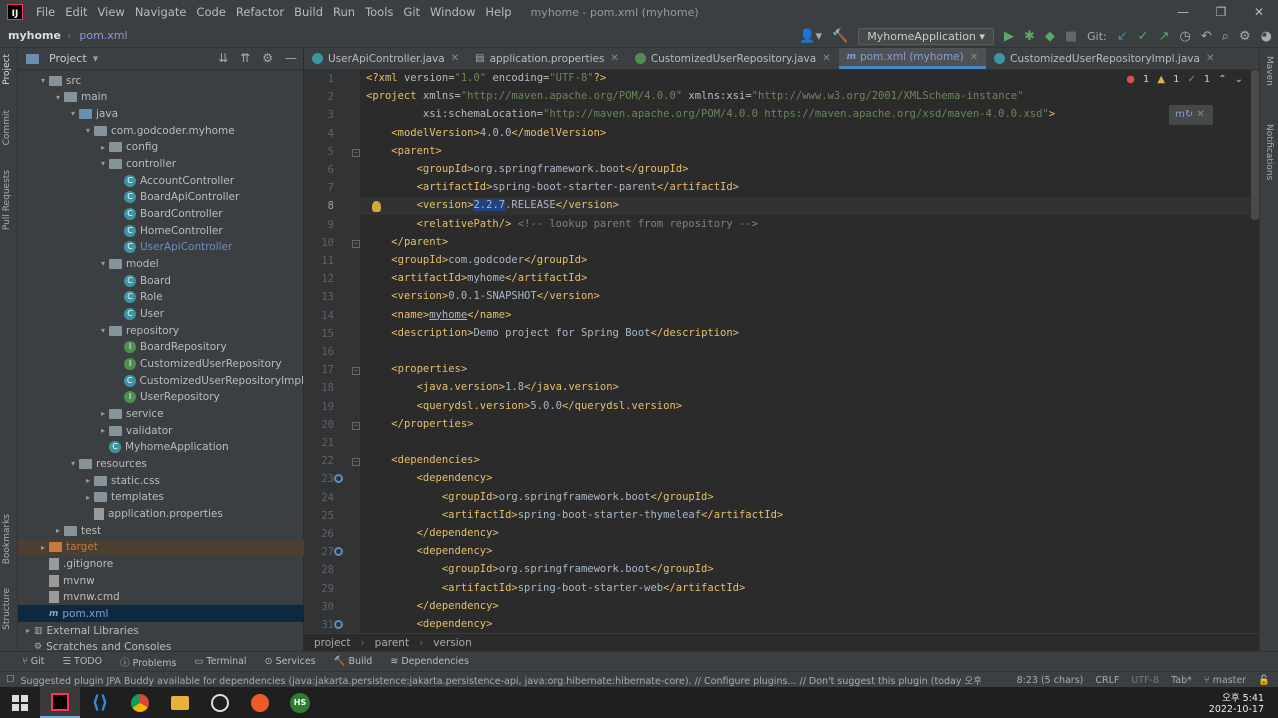  I want to click on git-branch: ⑂ master, so click(1225, 680).